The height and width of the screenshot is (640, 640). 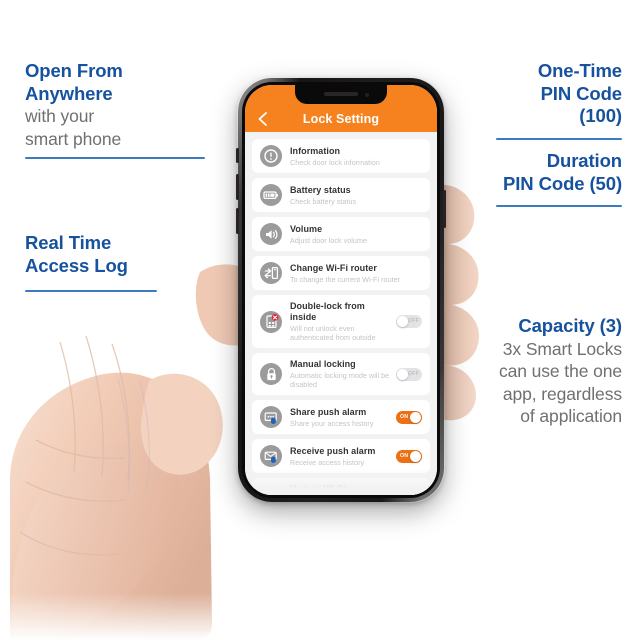 What do you see at coordinates (345, 279) in the screenshot?
I see `list-item-desc: To change the current Wi-Fi router` at bounding box center [345, 279].